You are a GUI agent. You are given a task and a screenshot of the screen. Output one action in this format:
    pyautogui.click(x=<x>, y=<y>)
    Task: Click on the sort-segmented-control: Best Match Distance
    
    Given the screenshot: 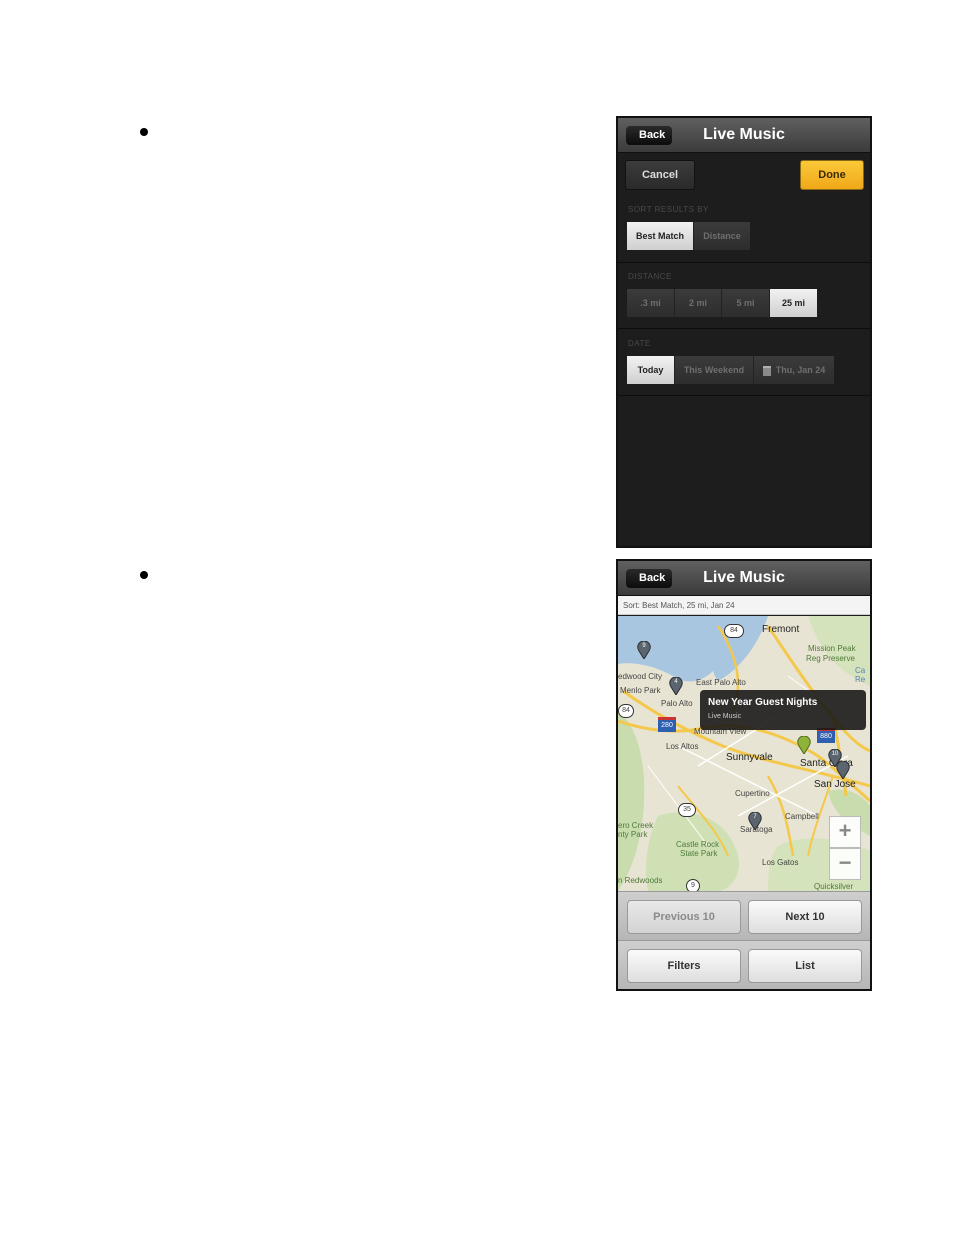 What is the action you would take?
    pyautogui.click(x=688, y=236)
    